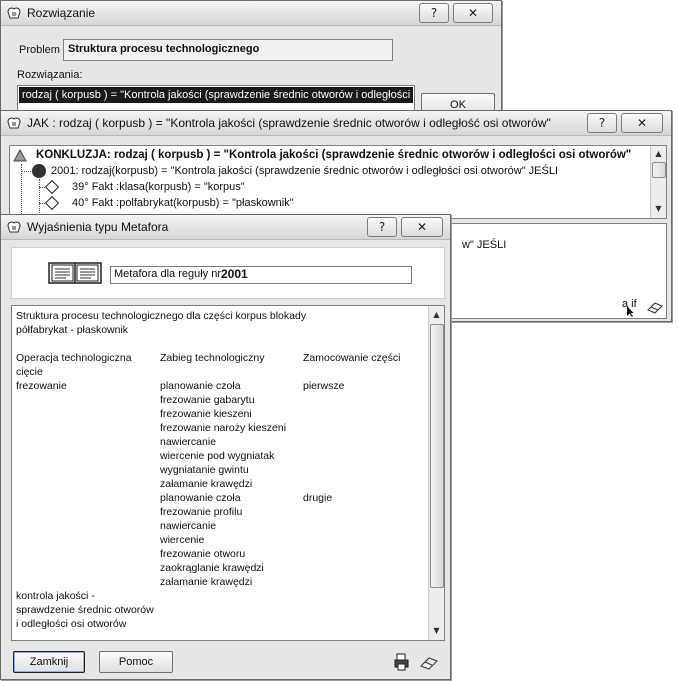  I want to click on printer-icon, so click(402, 662).